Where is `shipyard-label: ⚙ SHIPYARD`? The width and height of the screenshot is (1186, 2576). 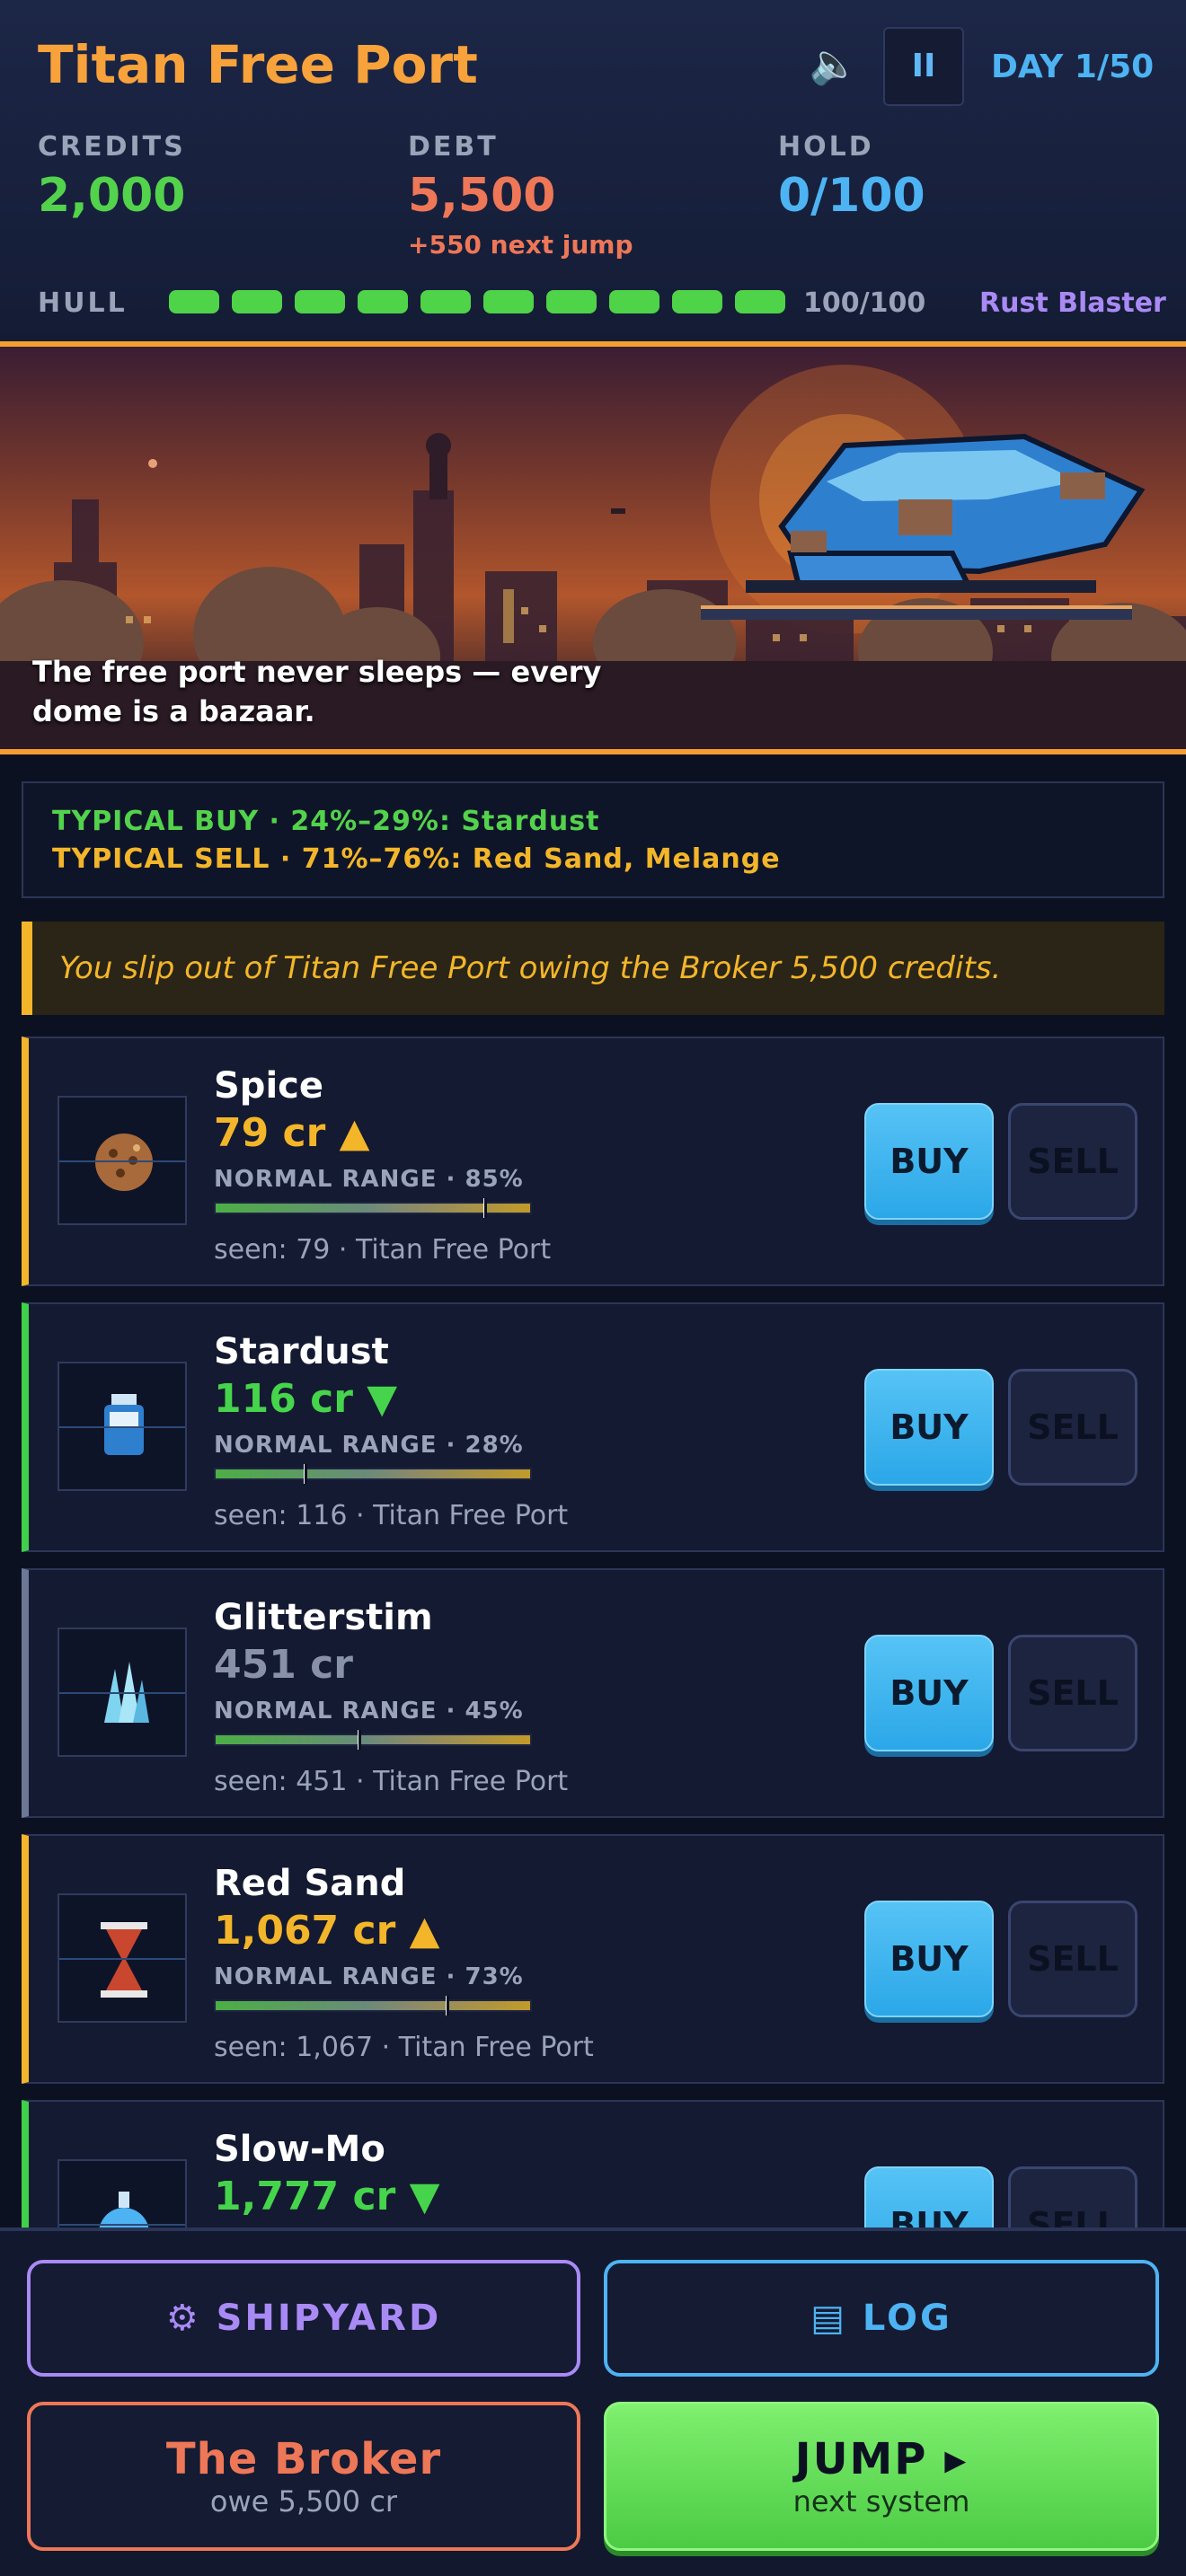 shipyard-label: ⚙ SHIPYARD is located at coordinates (303, 2318).